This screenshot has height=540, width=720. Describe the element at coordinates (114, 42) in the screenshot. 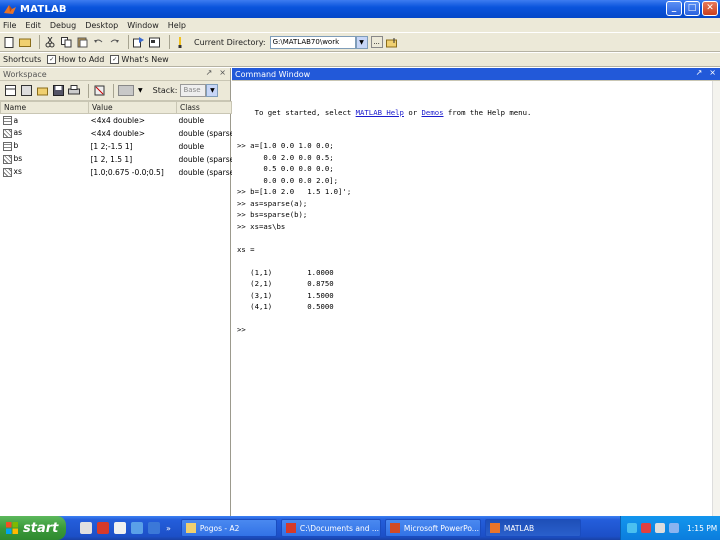

I see `redo-icon` at that location.